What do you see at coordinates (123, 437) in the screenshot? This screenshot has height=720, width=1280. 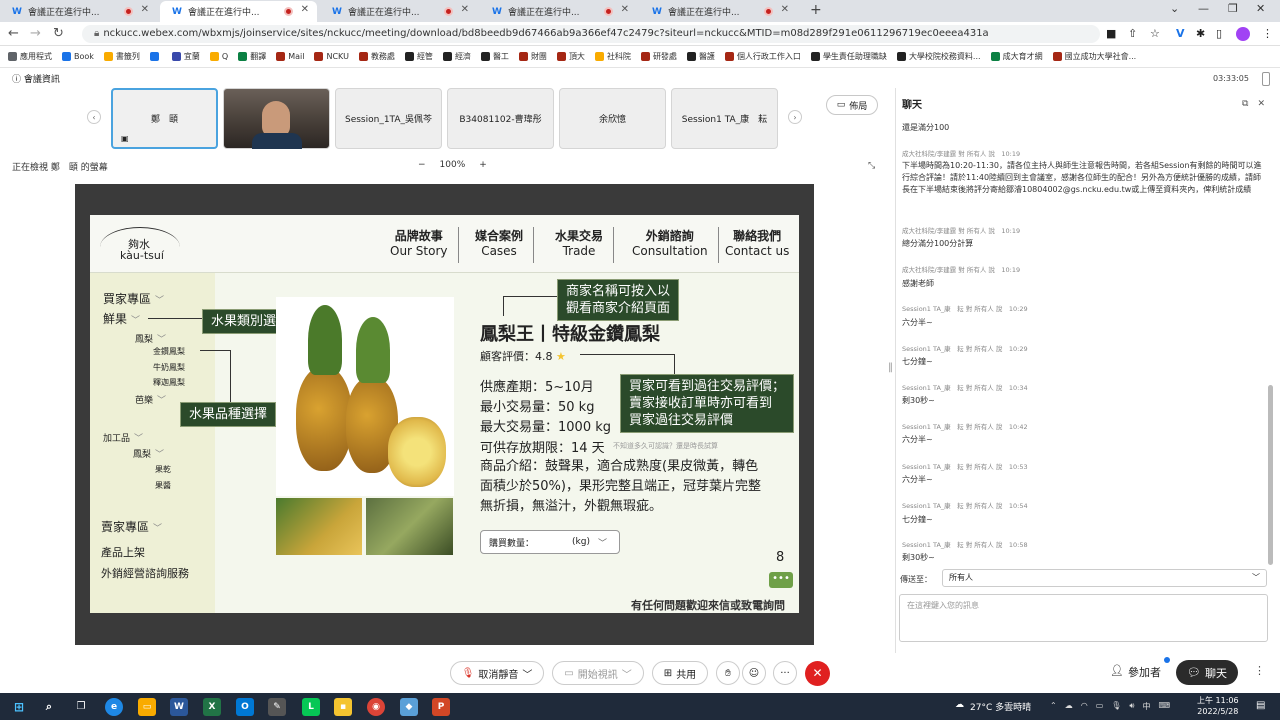 I see `side-processed: 加工品 ﹀` at bounding box center [123, 437].